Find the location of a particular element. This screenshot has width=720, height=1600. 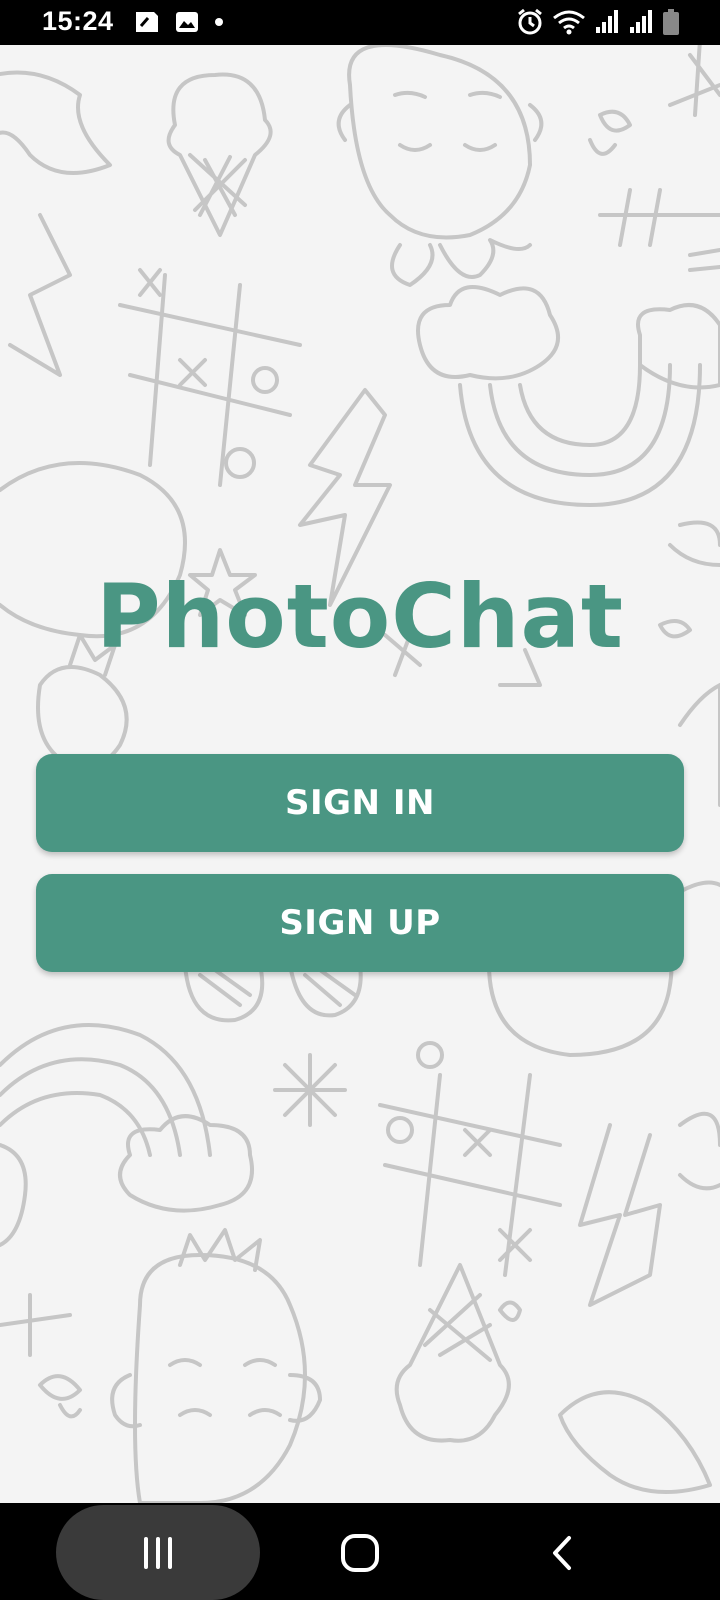

battery-icon is located at coordinates (671, 22).